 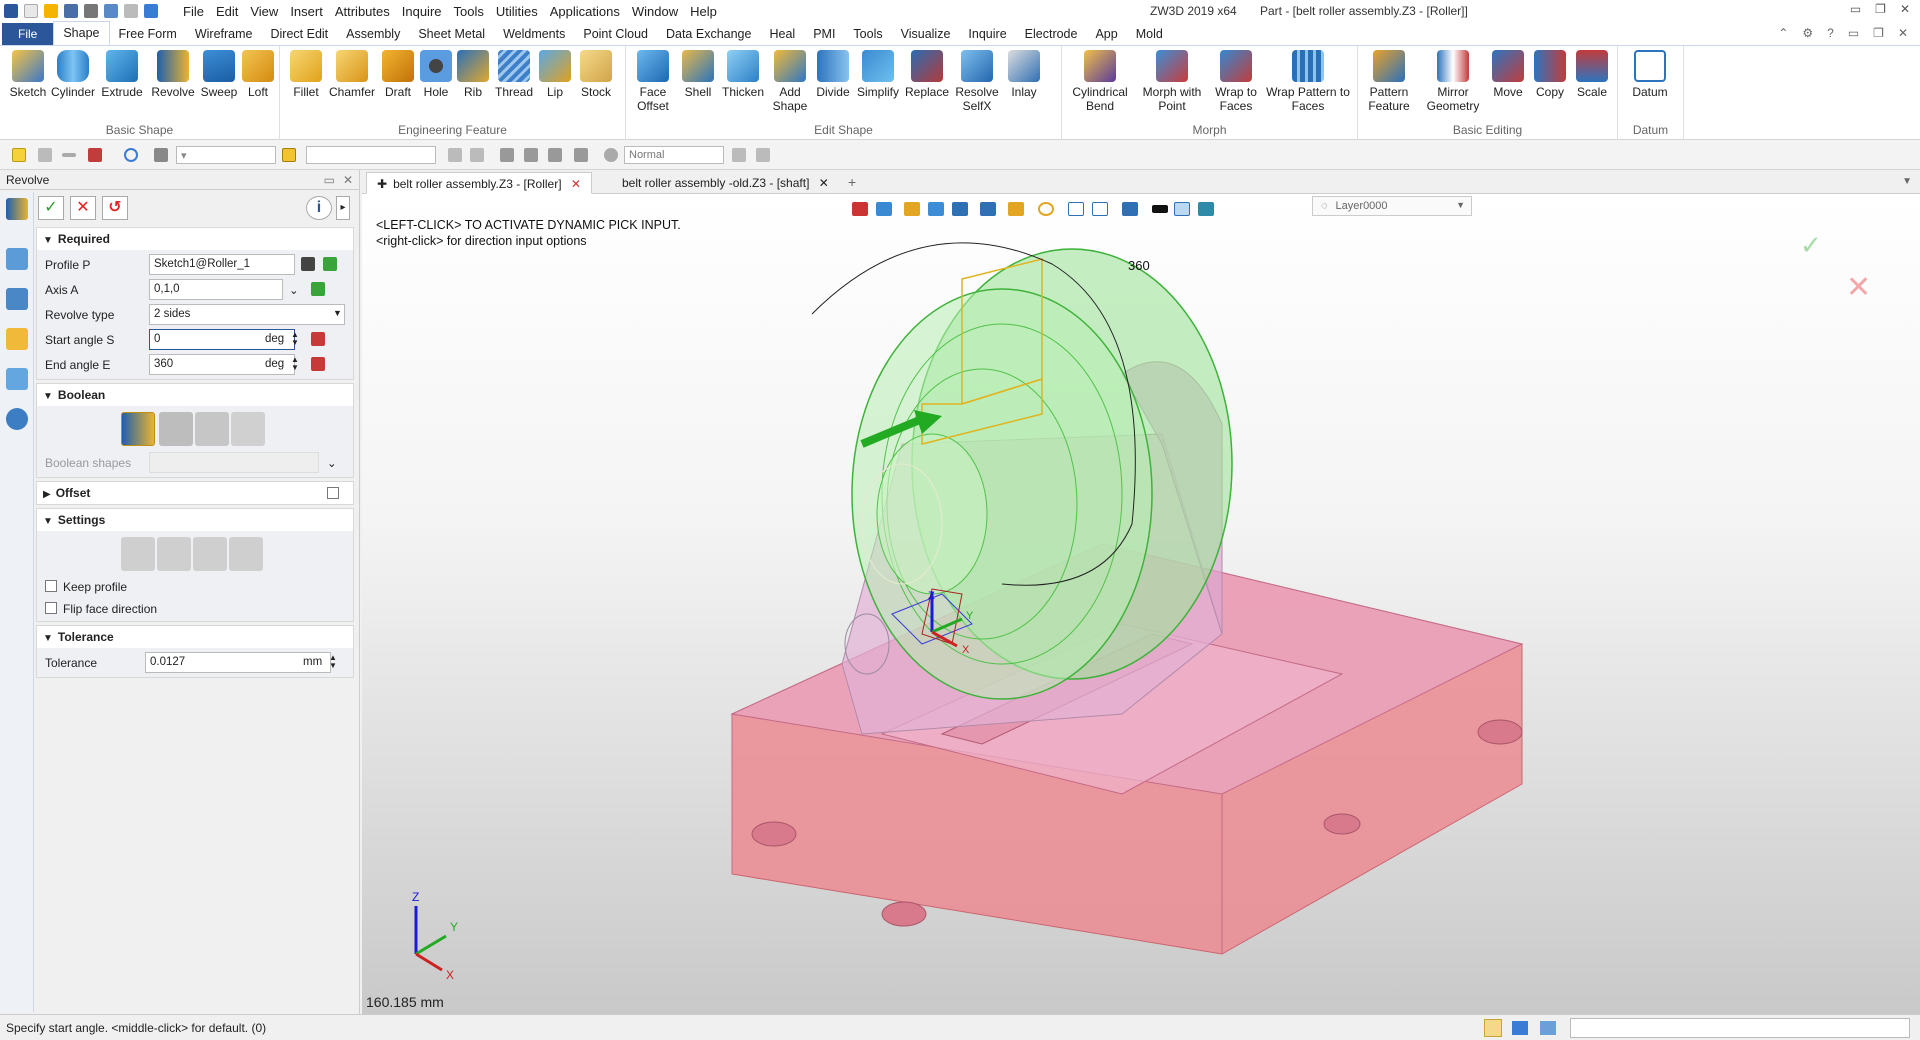 What do you see at coordinates (306, 11) in the screenshot?
I see `menu-insert: Insert` at bounding box center [306, 11].